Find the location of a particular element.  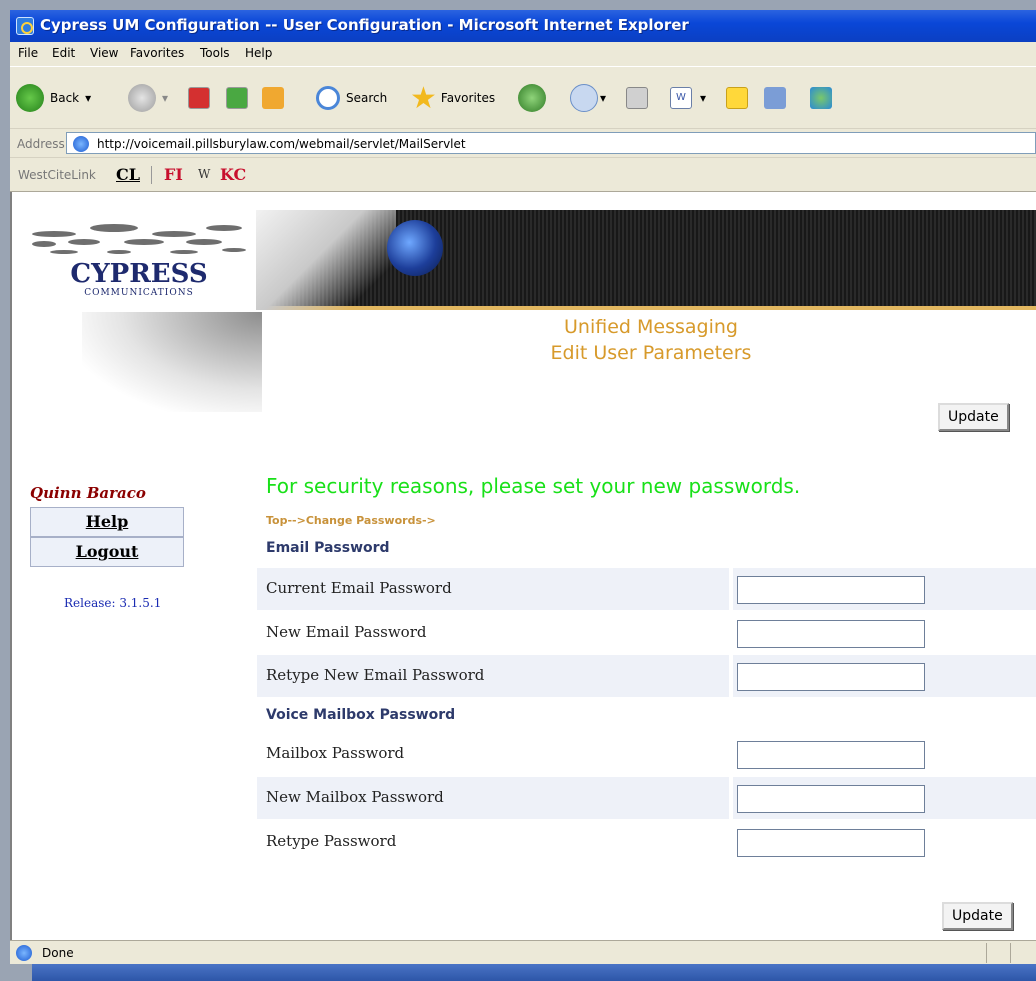

home-button is located at coordinates (273, 98).